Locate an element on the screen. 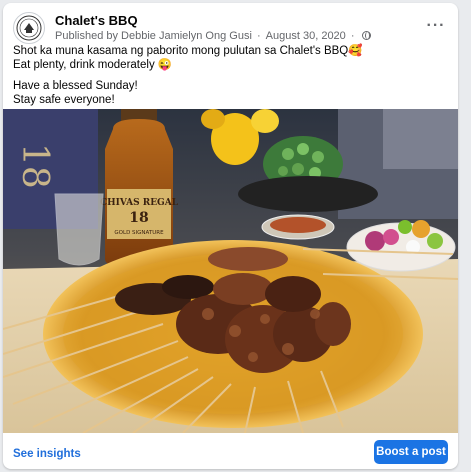  message-line: Eat plenty, drink moderately 😜 is located at coordinates (93, 65).